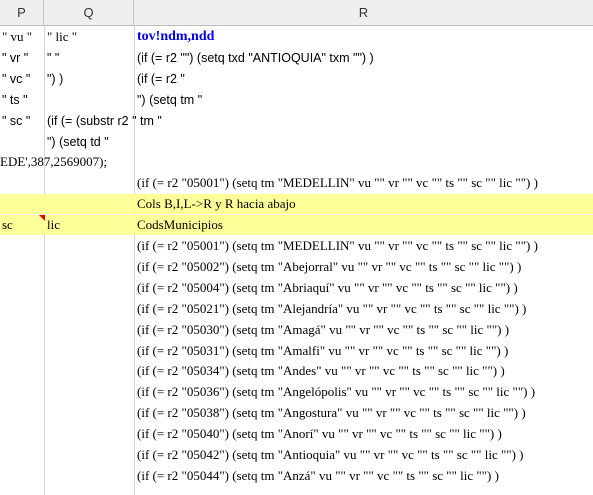  What do you see at coordinates (296, 100) in the screenshot?
I see `table-row: " ts " ") (setq tm "` at bounding box center [296, 100].